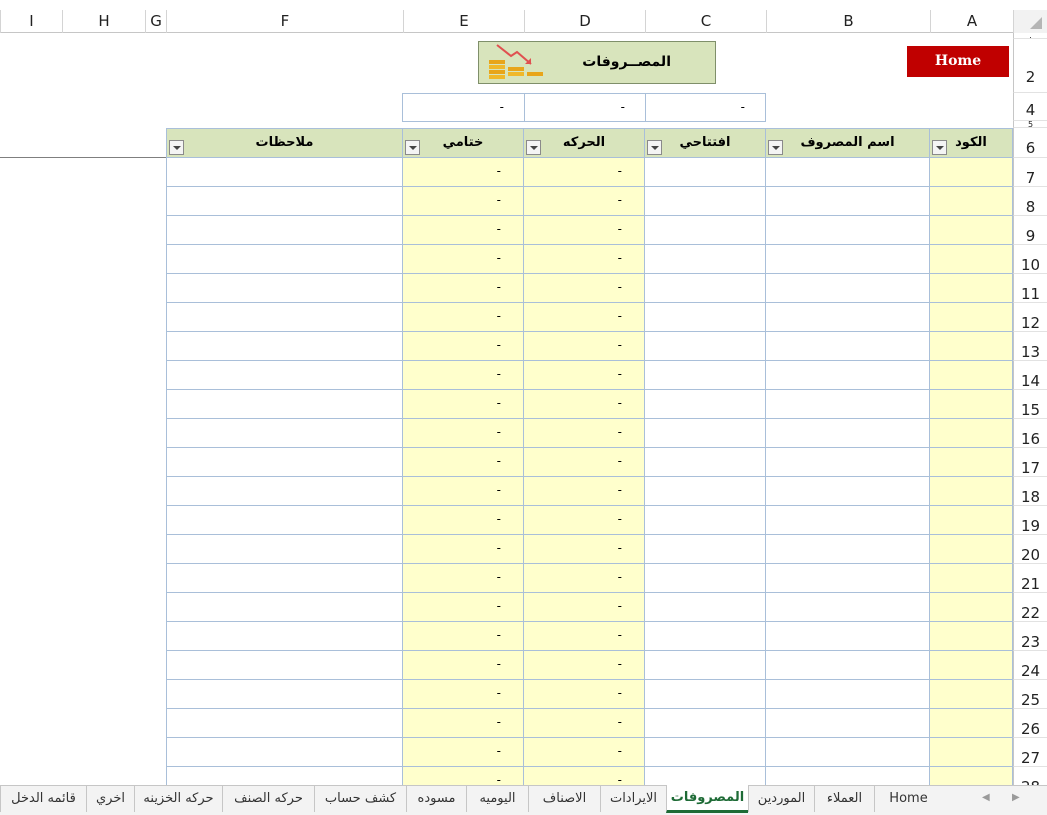 This screenshot has height=815, width=1047. What do you see at coordinates (1030, 578) in the screenshot?
I see `row-header: 21` at bounding box center [1030, 578].